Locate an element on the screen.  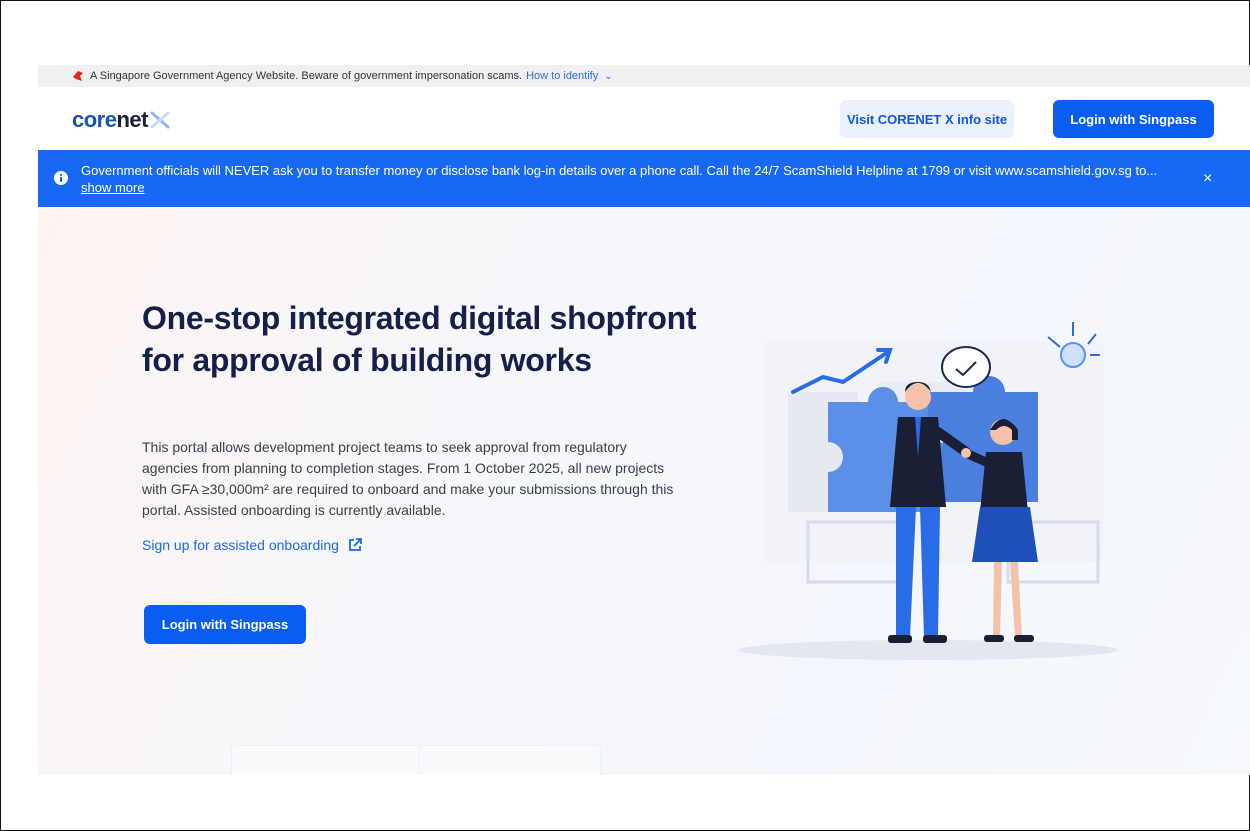
show-more-link: show more is located at coordinates (113, 187).